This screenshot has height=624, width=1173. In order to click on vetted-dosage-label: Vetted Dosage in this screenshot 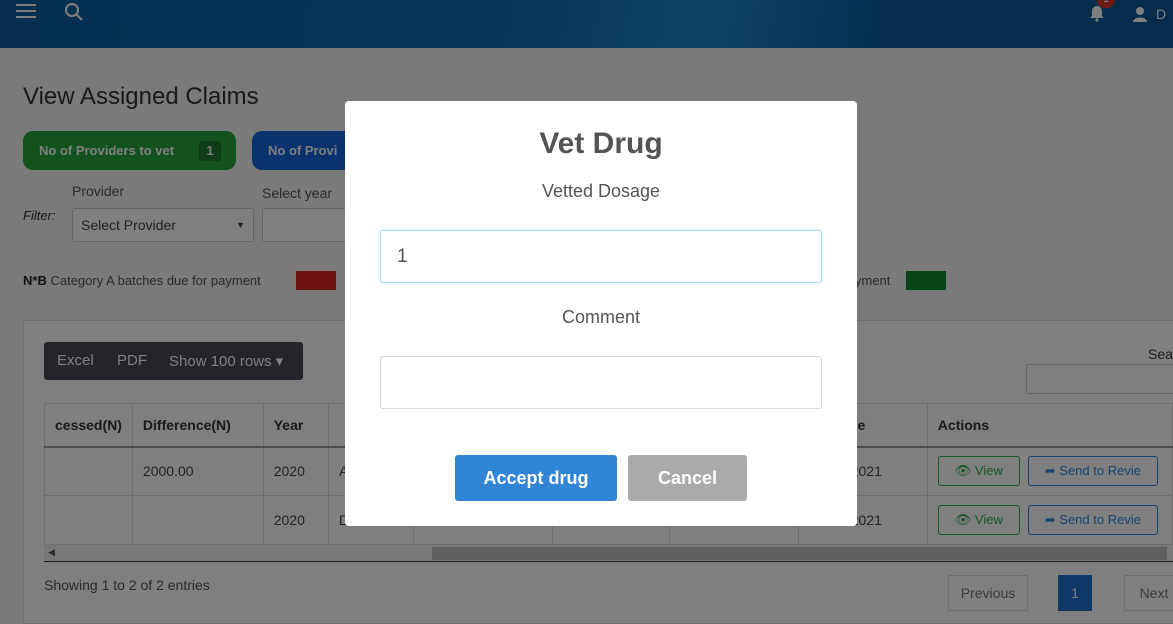, I will do `click(601, 191)`.